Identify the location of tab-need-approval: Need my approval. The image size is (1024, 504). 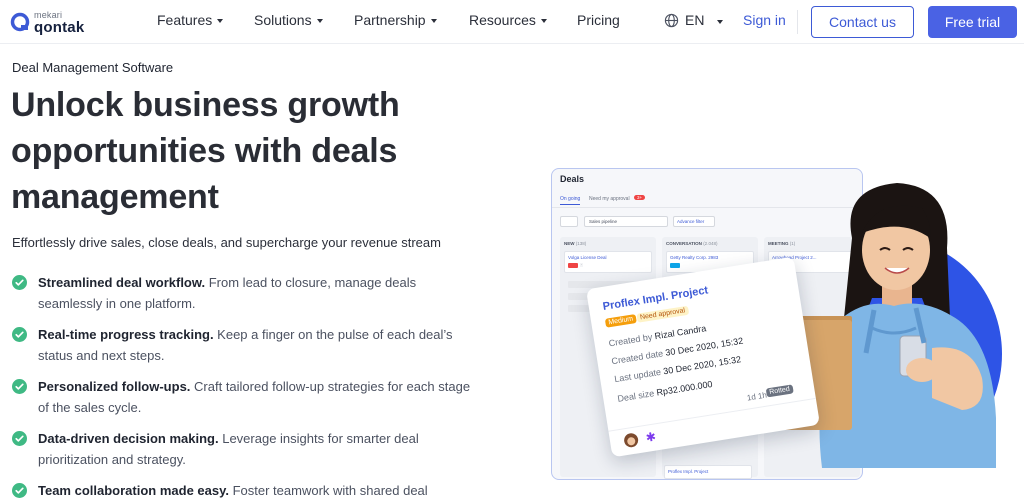
(609, 199).